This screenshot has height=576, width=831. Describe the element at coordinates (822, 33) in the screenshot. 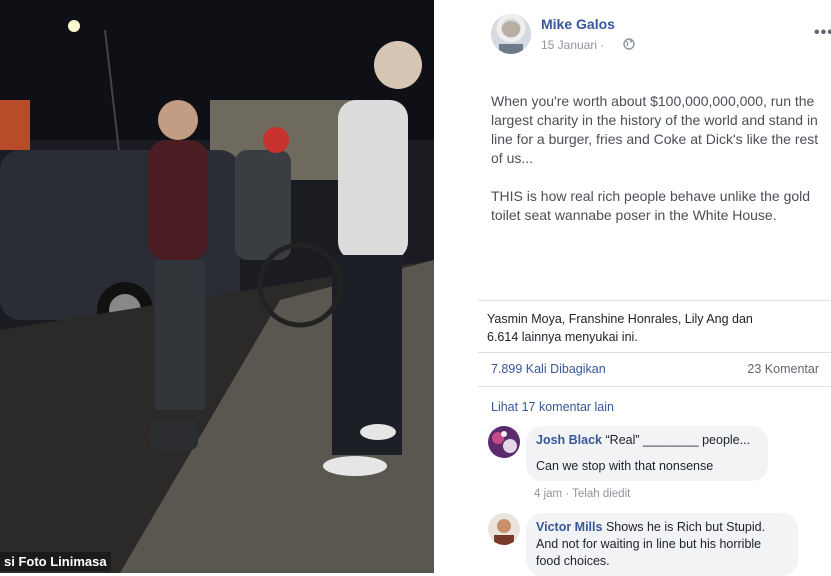

I see `more-options-icon: •••` at that location.